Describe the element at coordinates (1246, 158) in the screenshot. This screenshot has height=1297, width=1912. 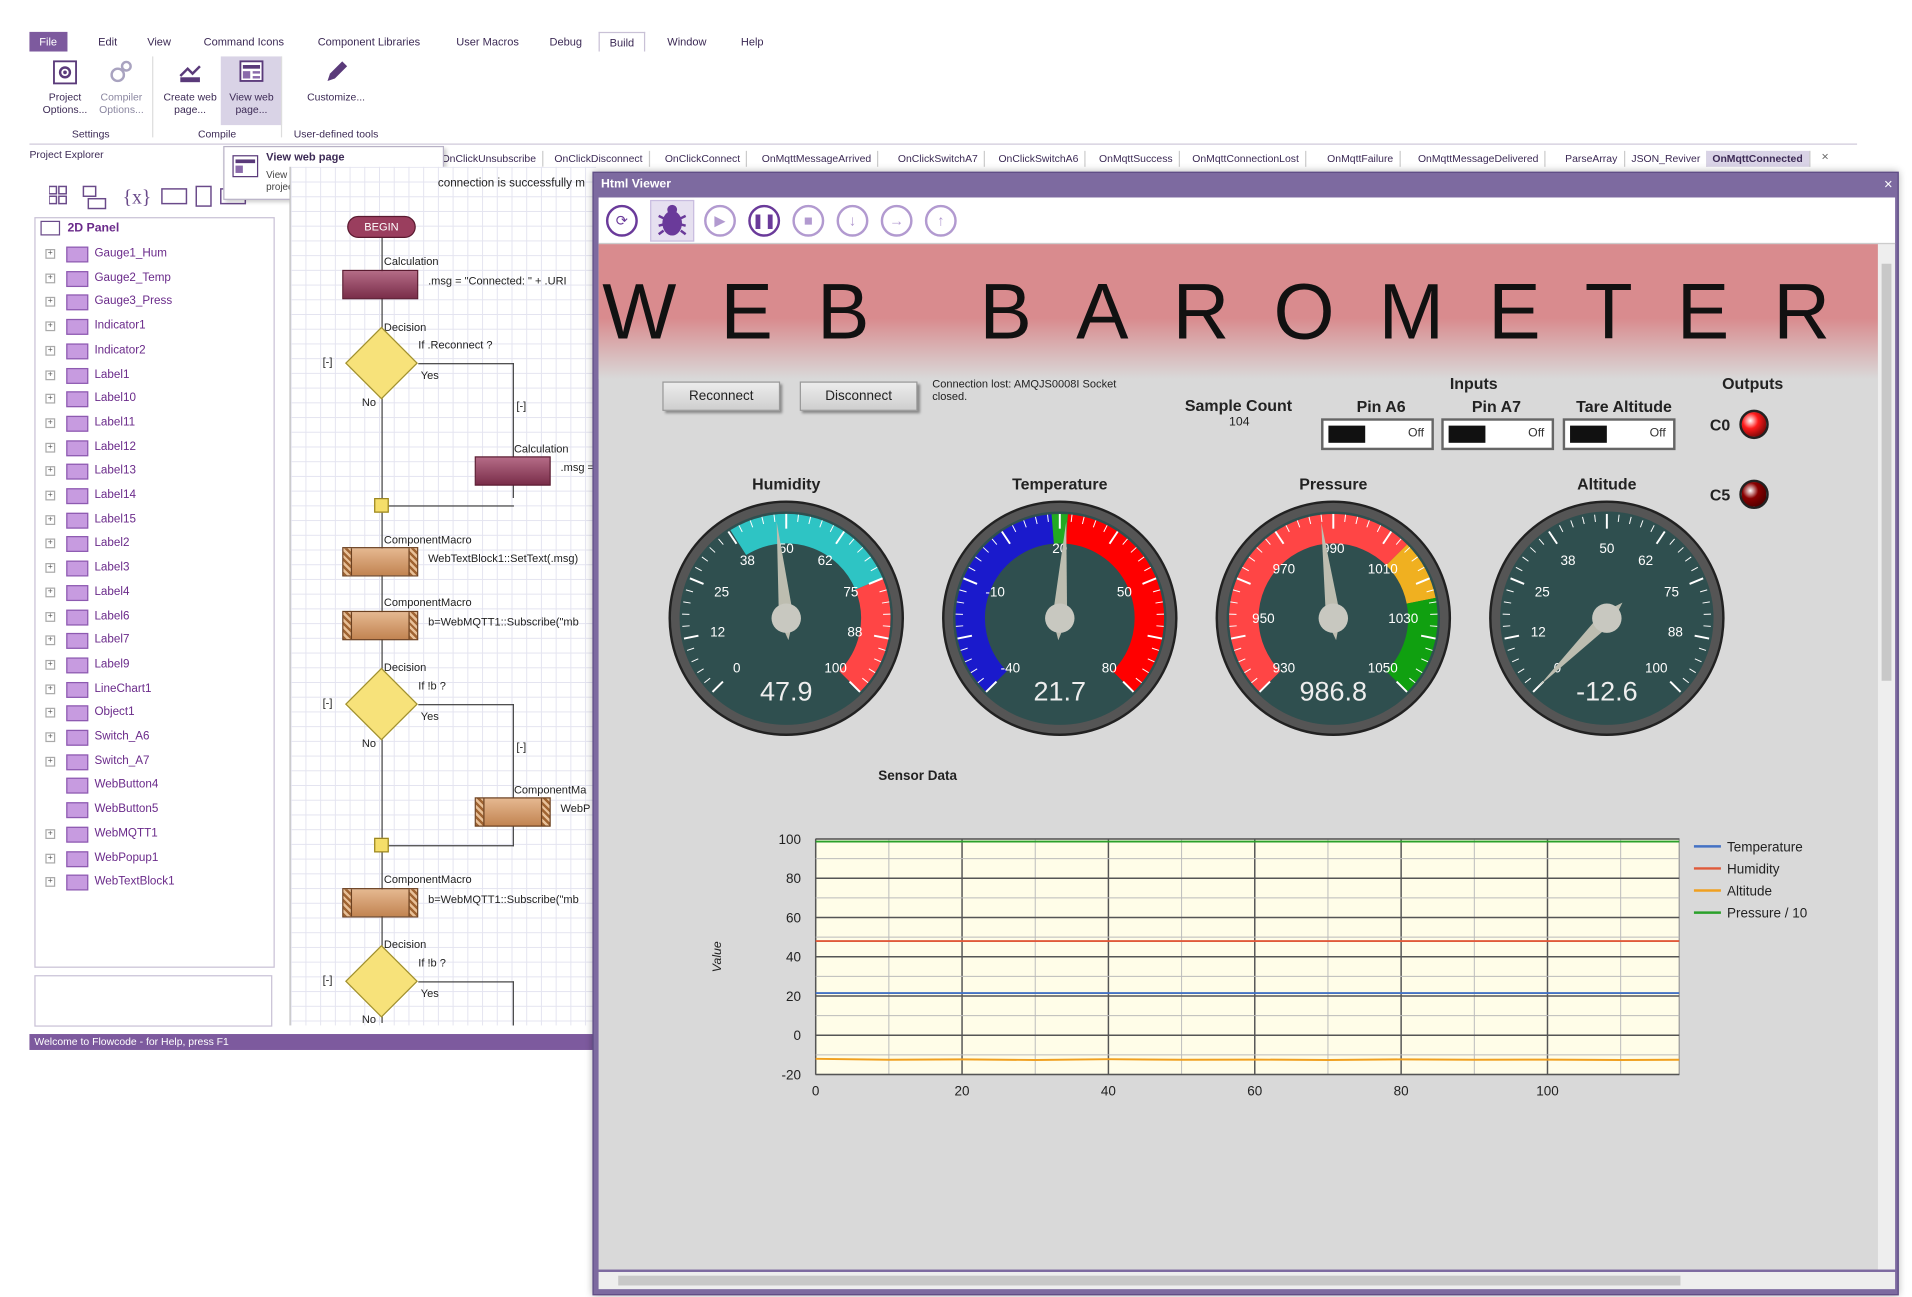
I see `tab-onmqttconnectionlost: OnMqttConnectionLost` at that location.